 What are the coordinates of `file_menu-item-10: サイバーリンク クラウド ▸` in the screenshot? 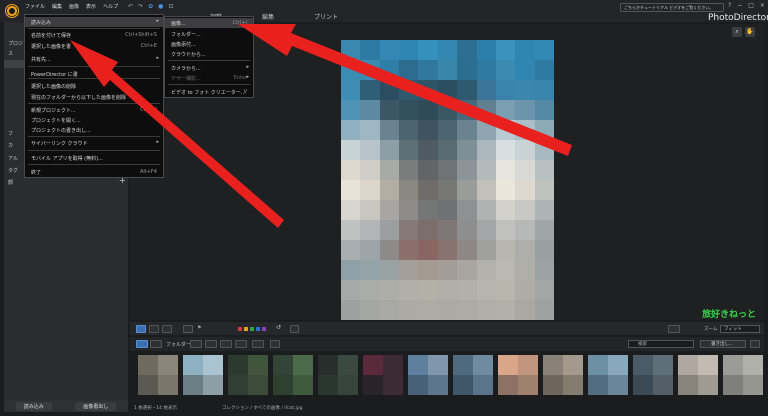 It's located at (94, 143).